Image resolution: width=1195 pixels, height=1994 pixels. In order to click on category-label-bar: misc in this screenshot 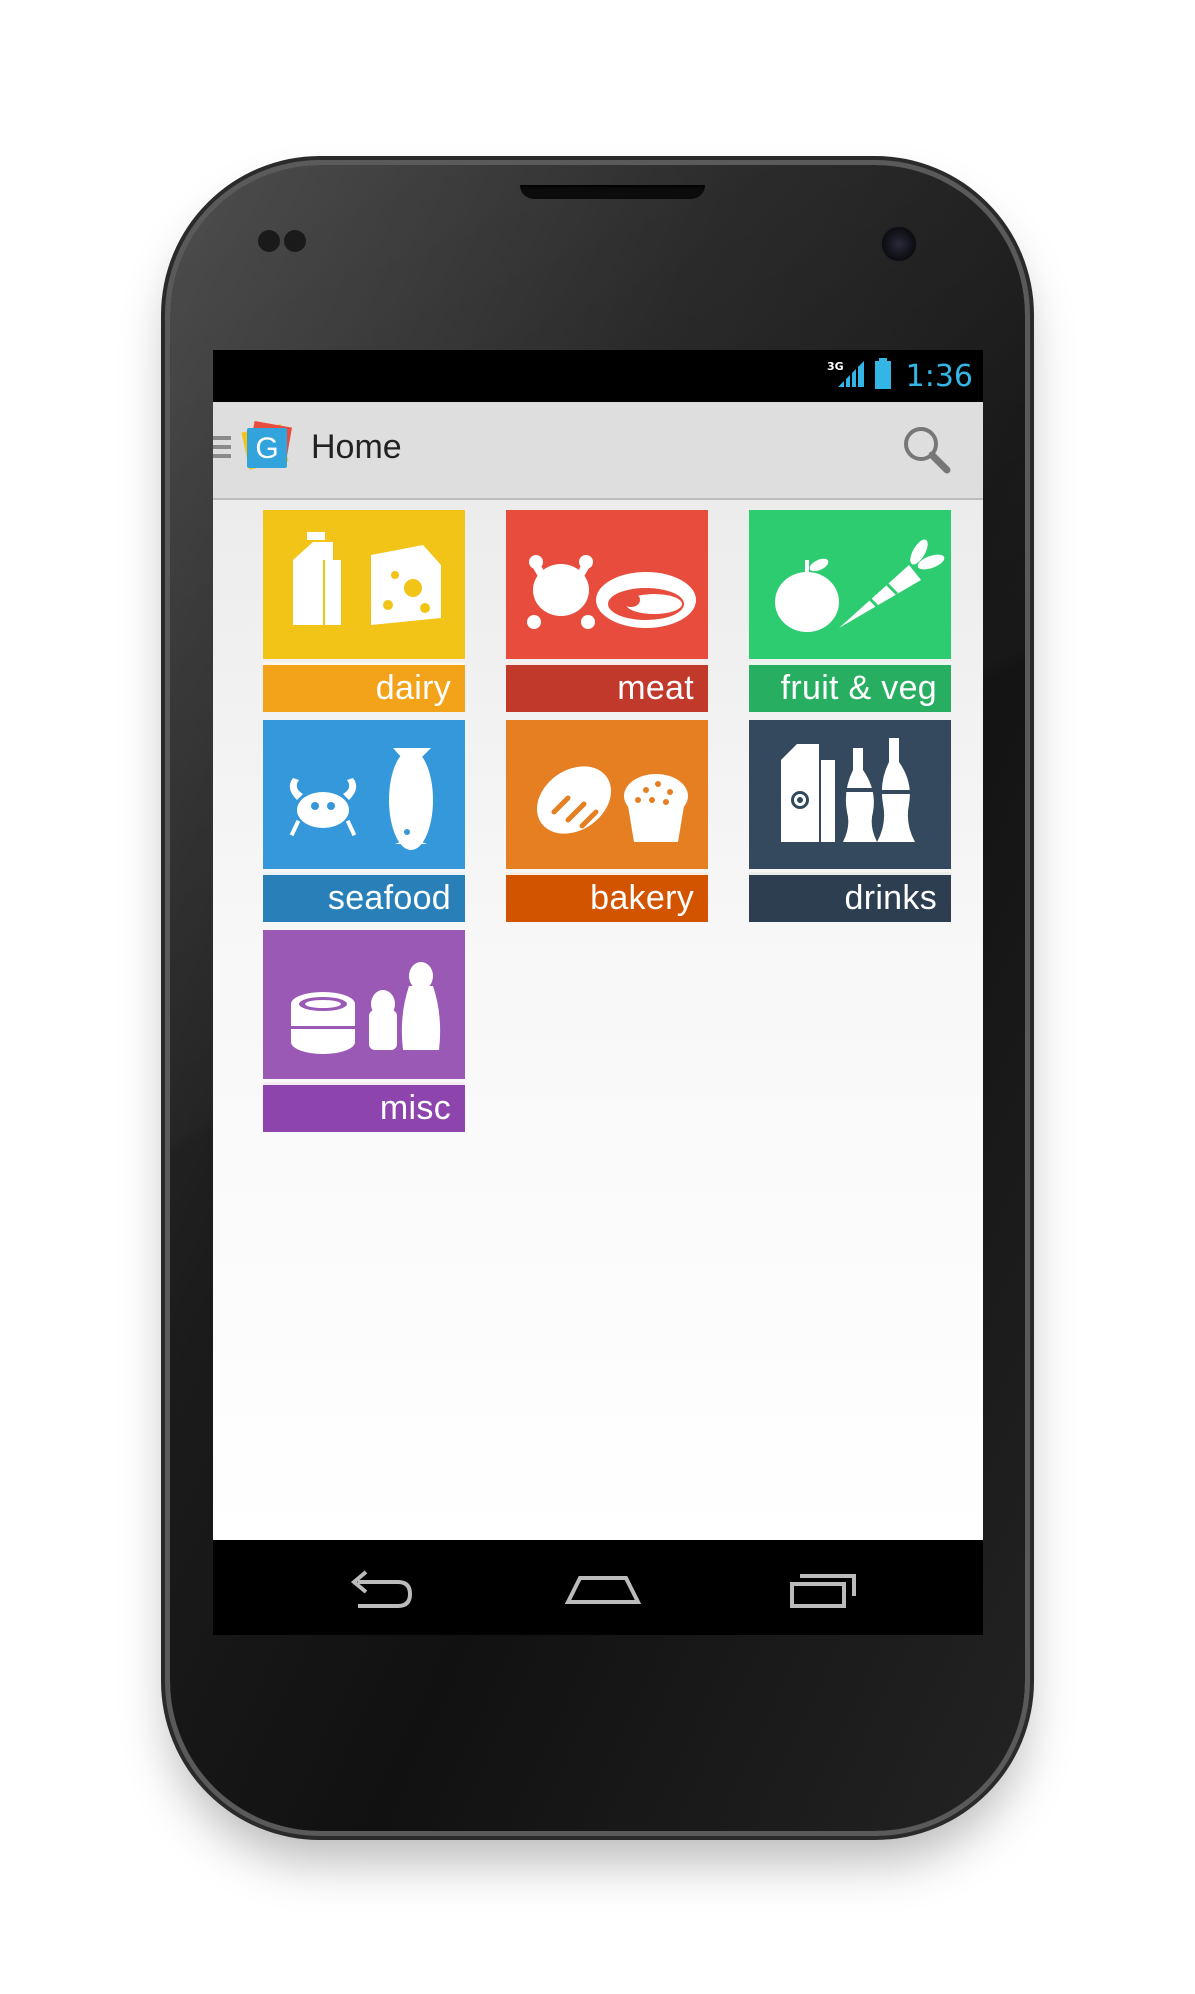, I will do `click(364, 1107)`.